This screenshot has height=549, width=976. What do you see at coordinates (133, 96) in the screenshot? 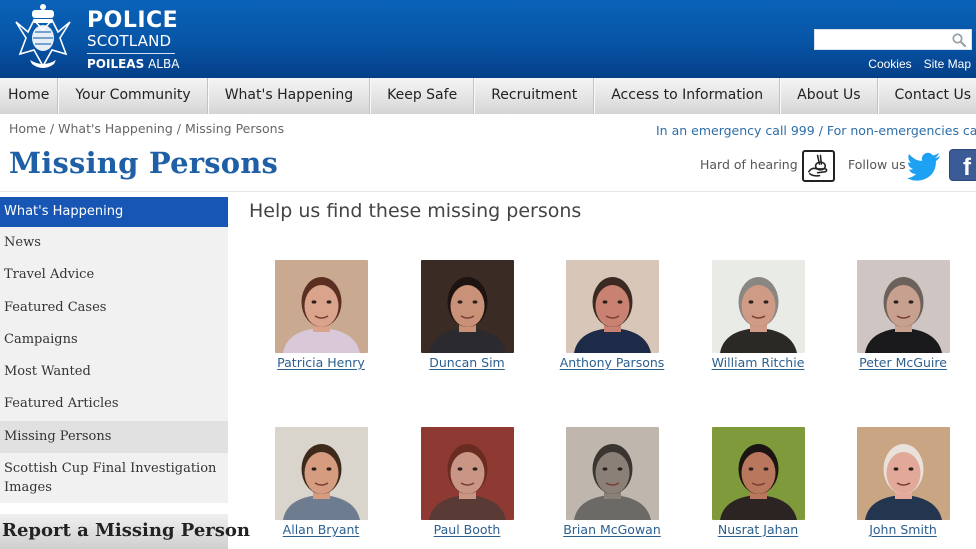
I see `nav-your-community: Your Community` at bounding box center [133, 96].